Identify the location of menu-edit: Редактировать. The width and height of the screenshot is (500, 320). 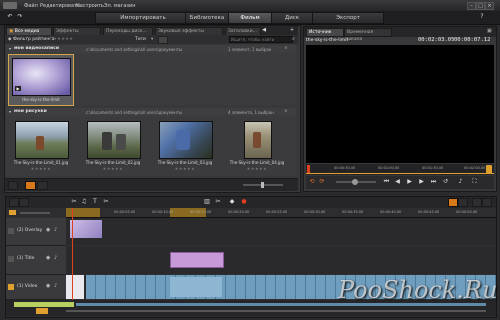
(60, 6).